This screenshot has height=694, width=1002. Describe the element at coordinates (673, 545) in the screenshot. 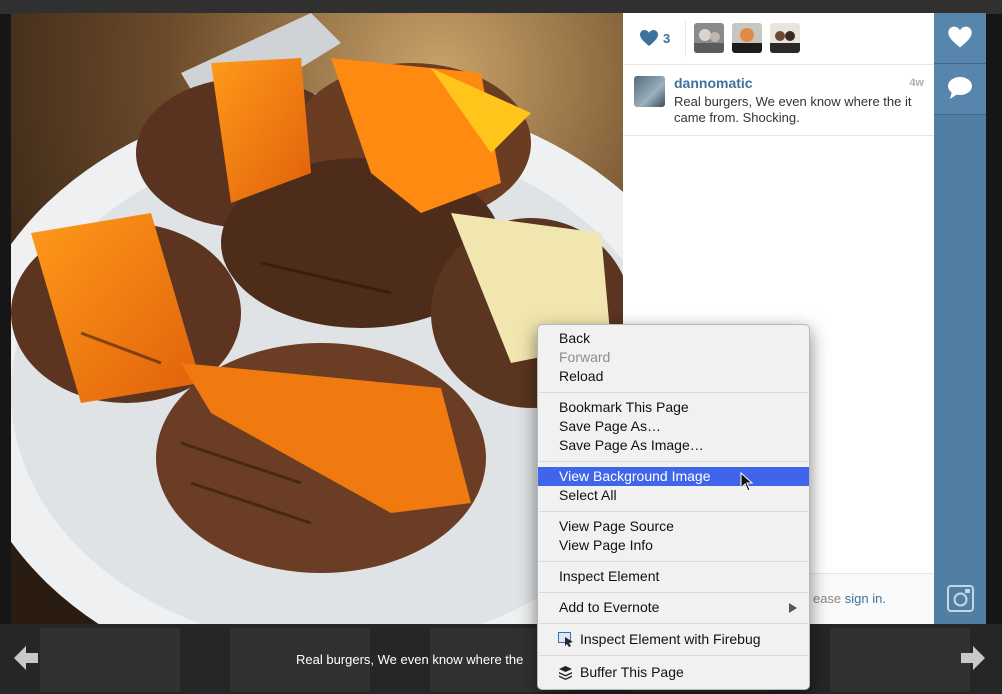

I see `menu-item-view-page-info: View Page Info` at that location.